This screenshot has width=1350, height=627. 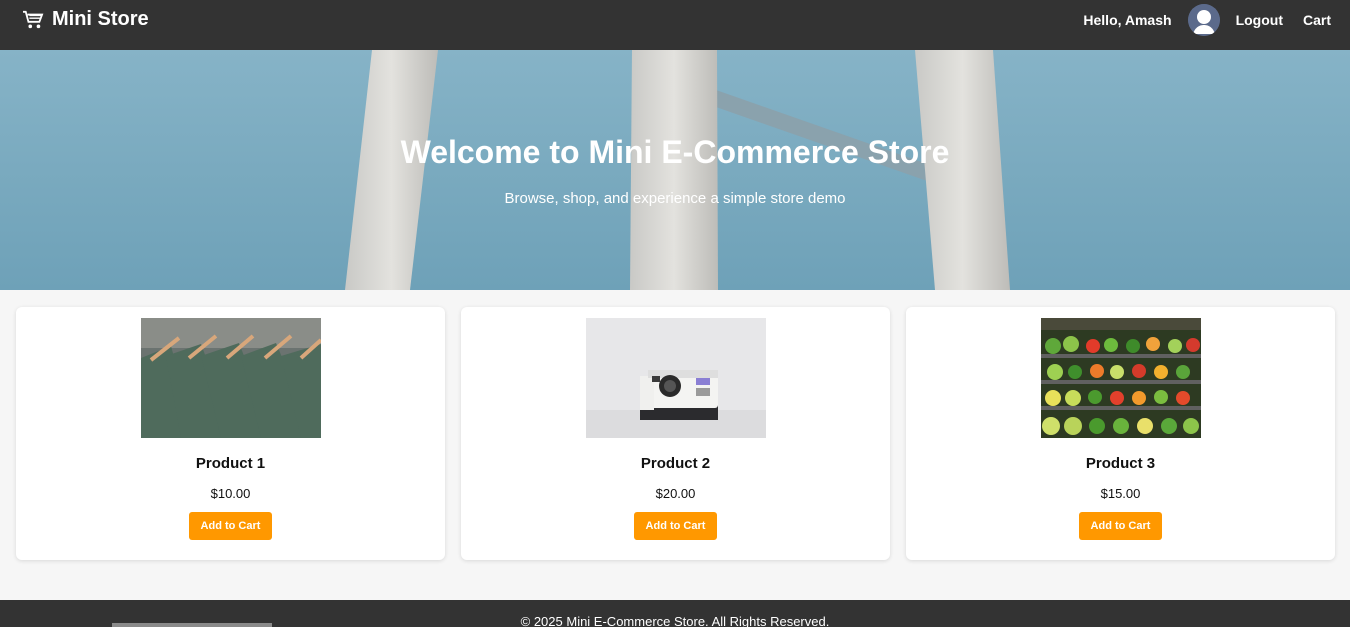 I want to click on product-card: Product 1 $10.00 Add to Cart, so click(x=230, y=433).